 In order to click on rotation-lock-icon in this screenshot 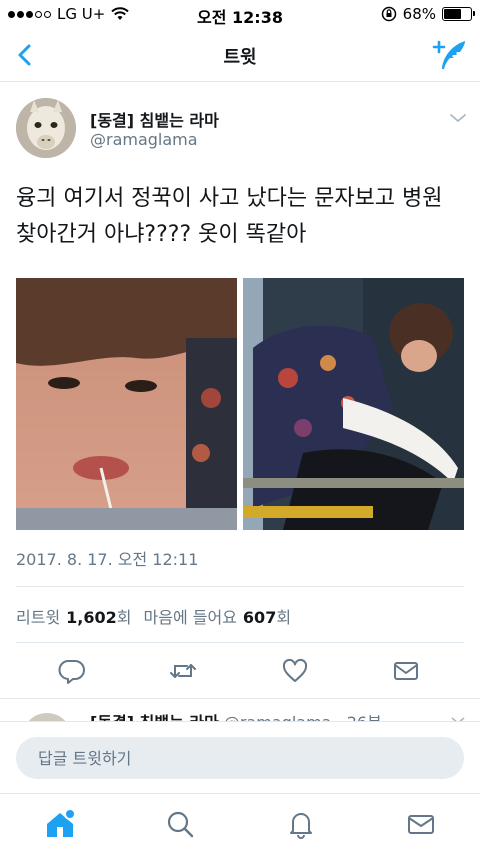, I will do `click(388, 14)`.